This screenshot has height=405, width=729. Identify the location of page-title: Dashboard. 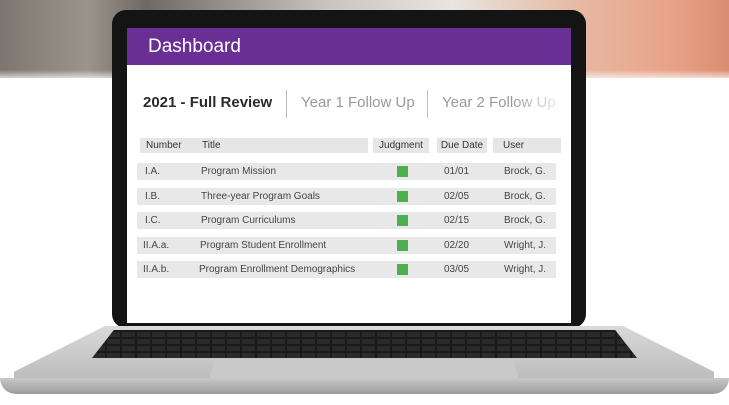
(194, 46).